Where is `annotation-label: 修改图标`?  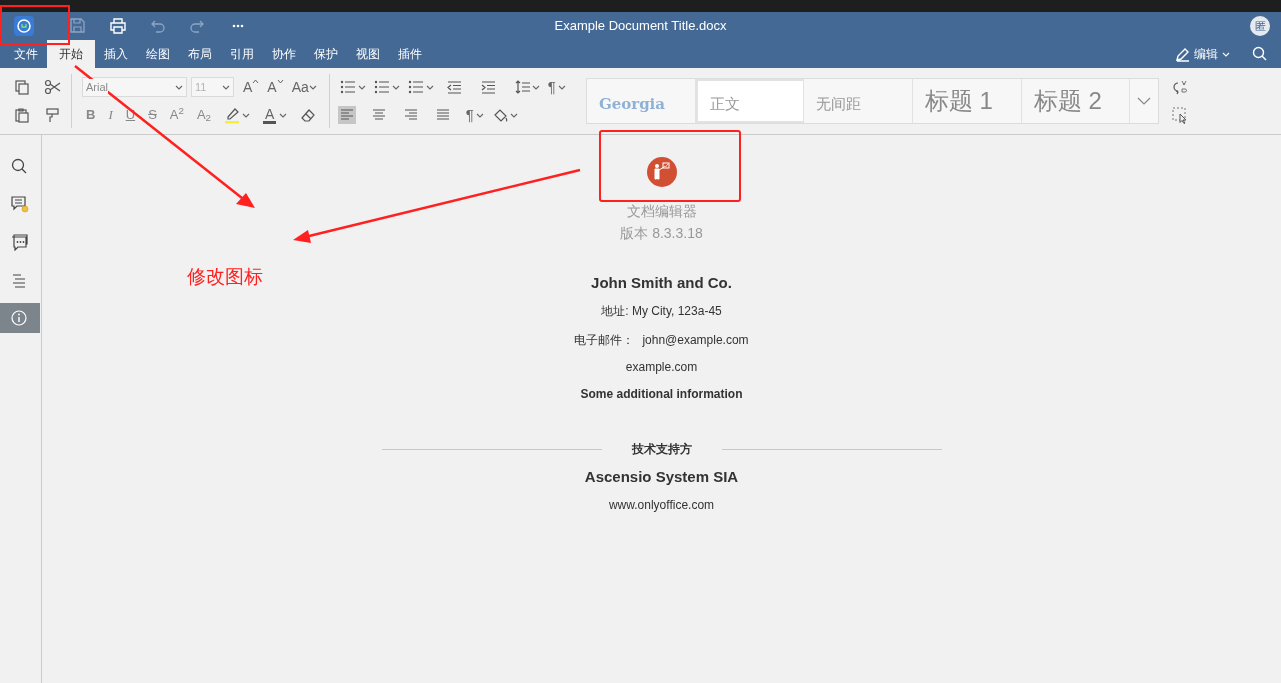 annotation-label: 修改图标 is located at coordinates (225, 277).